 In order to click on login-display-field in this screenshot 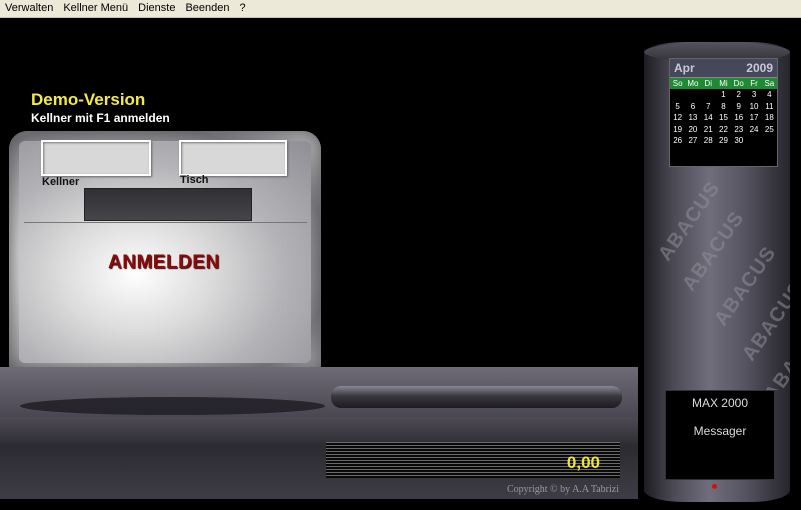, I will do `click(168, 204)`.